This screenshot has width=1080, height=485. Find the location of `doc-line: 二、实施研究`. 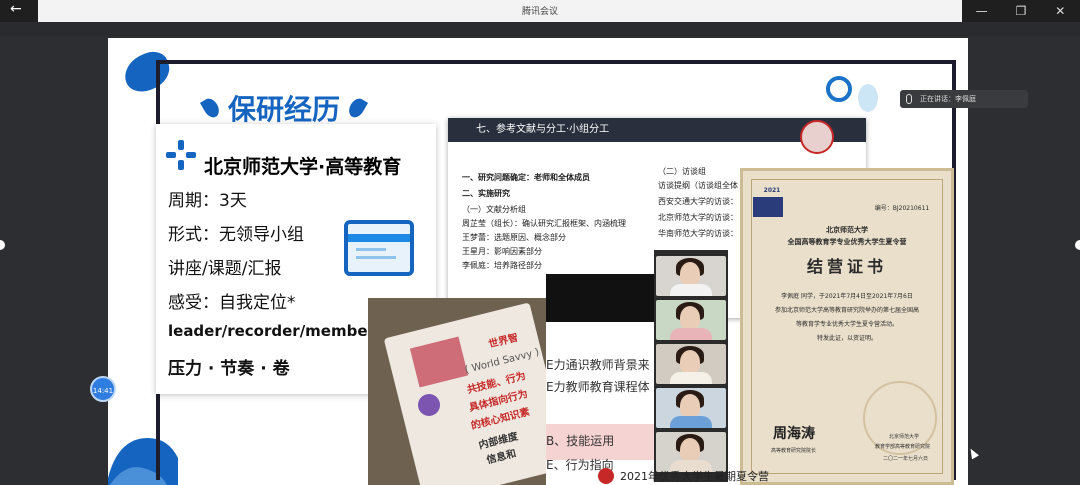

doc-line: 二、实施研究 is located at coordinates (486, 193).